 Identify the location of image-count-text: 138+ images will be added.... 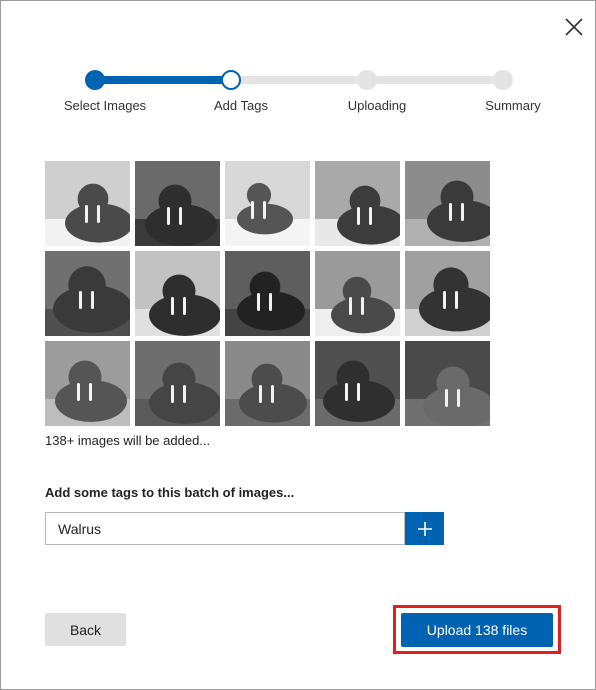
(128, 440).